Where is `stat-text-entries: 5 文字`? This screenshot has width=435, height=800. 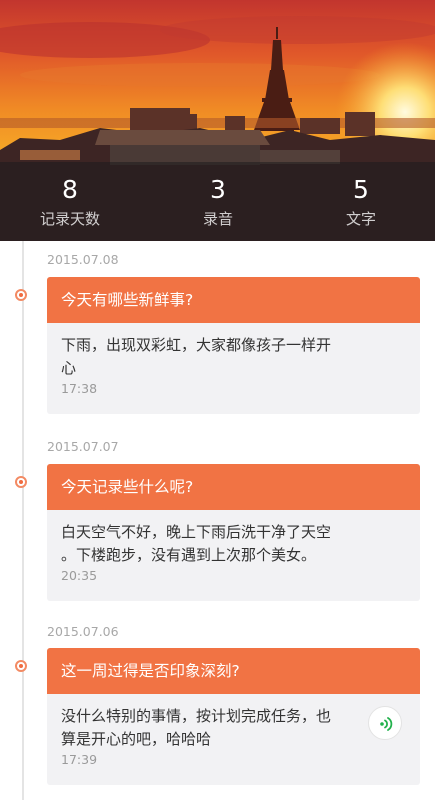
stat-text-entries: 5 文字 is located at coordinates (361, 195).